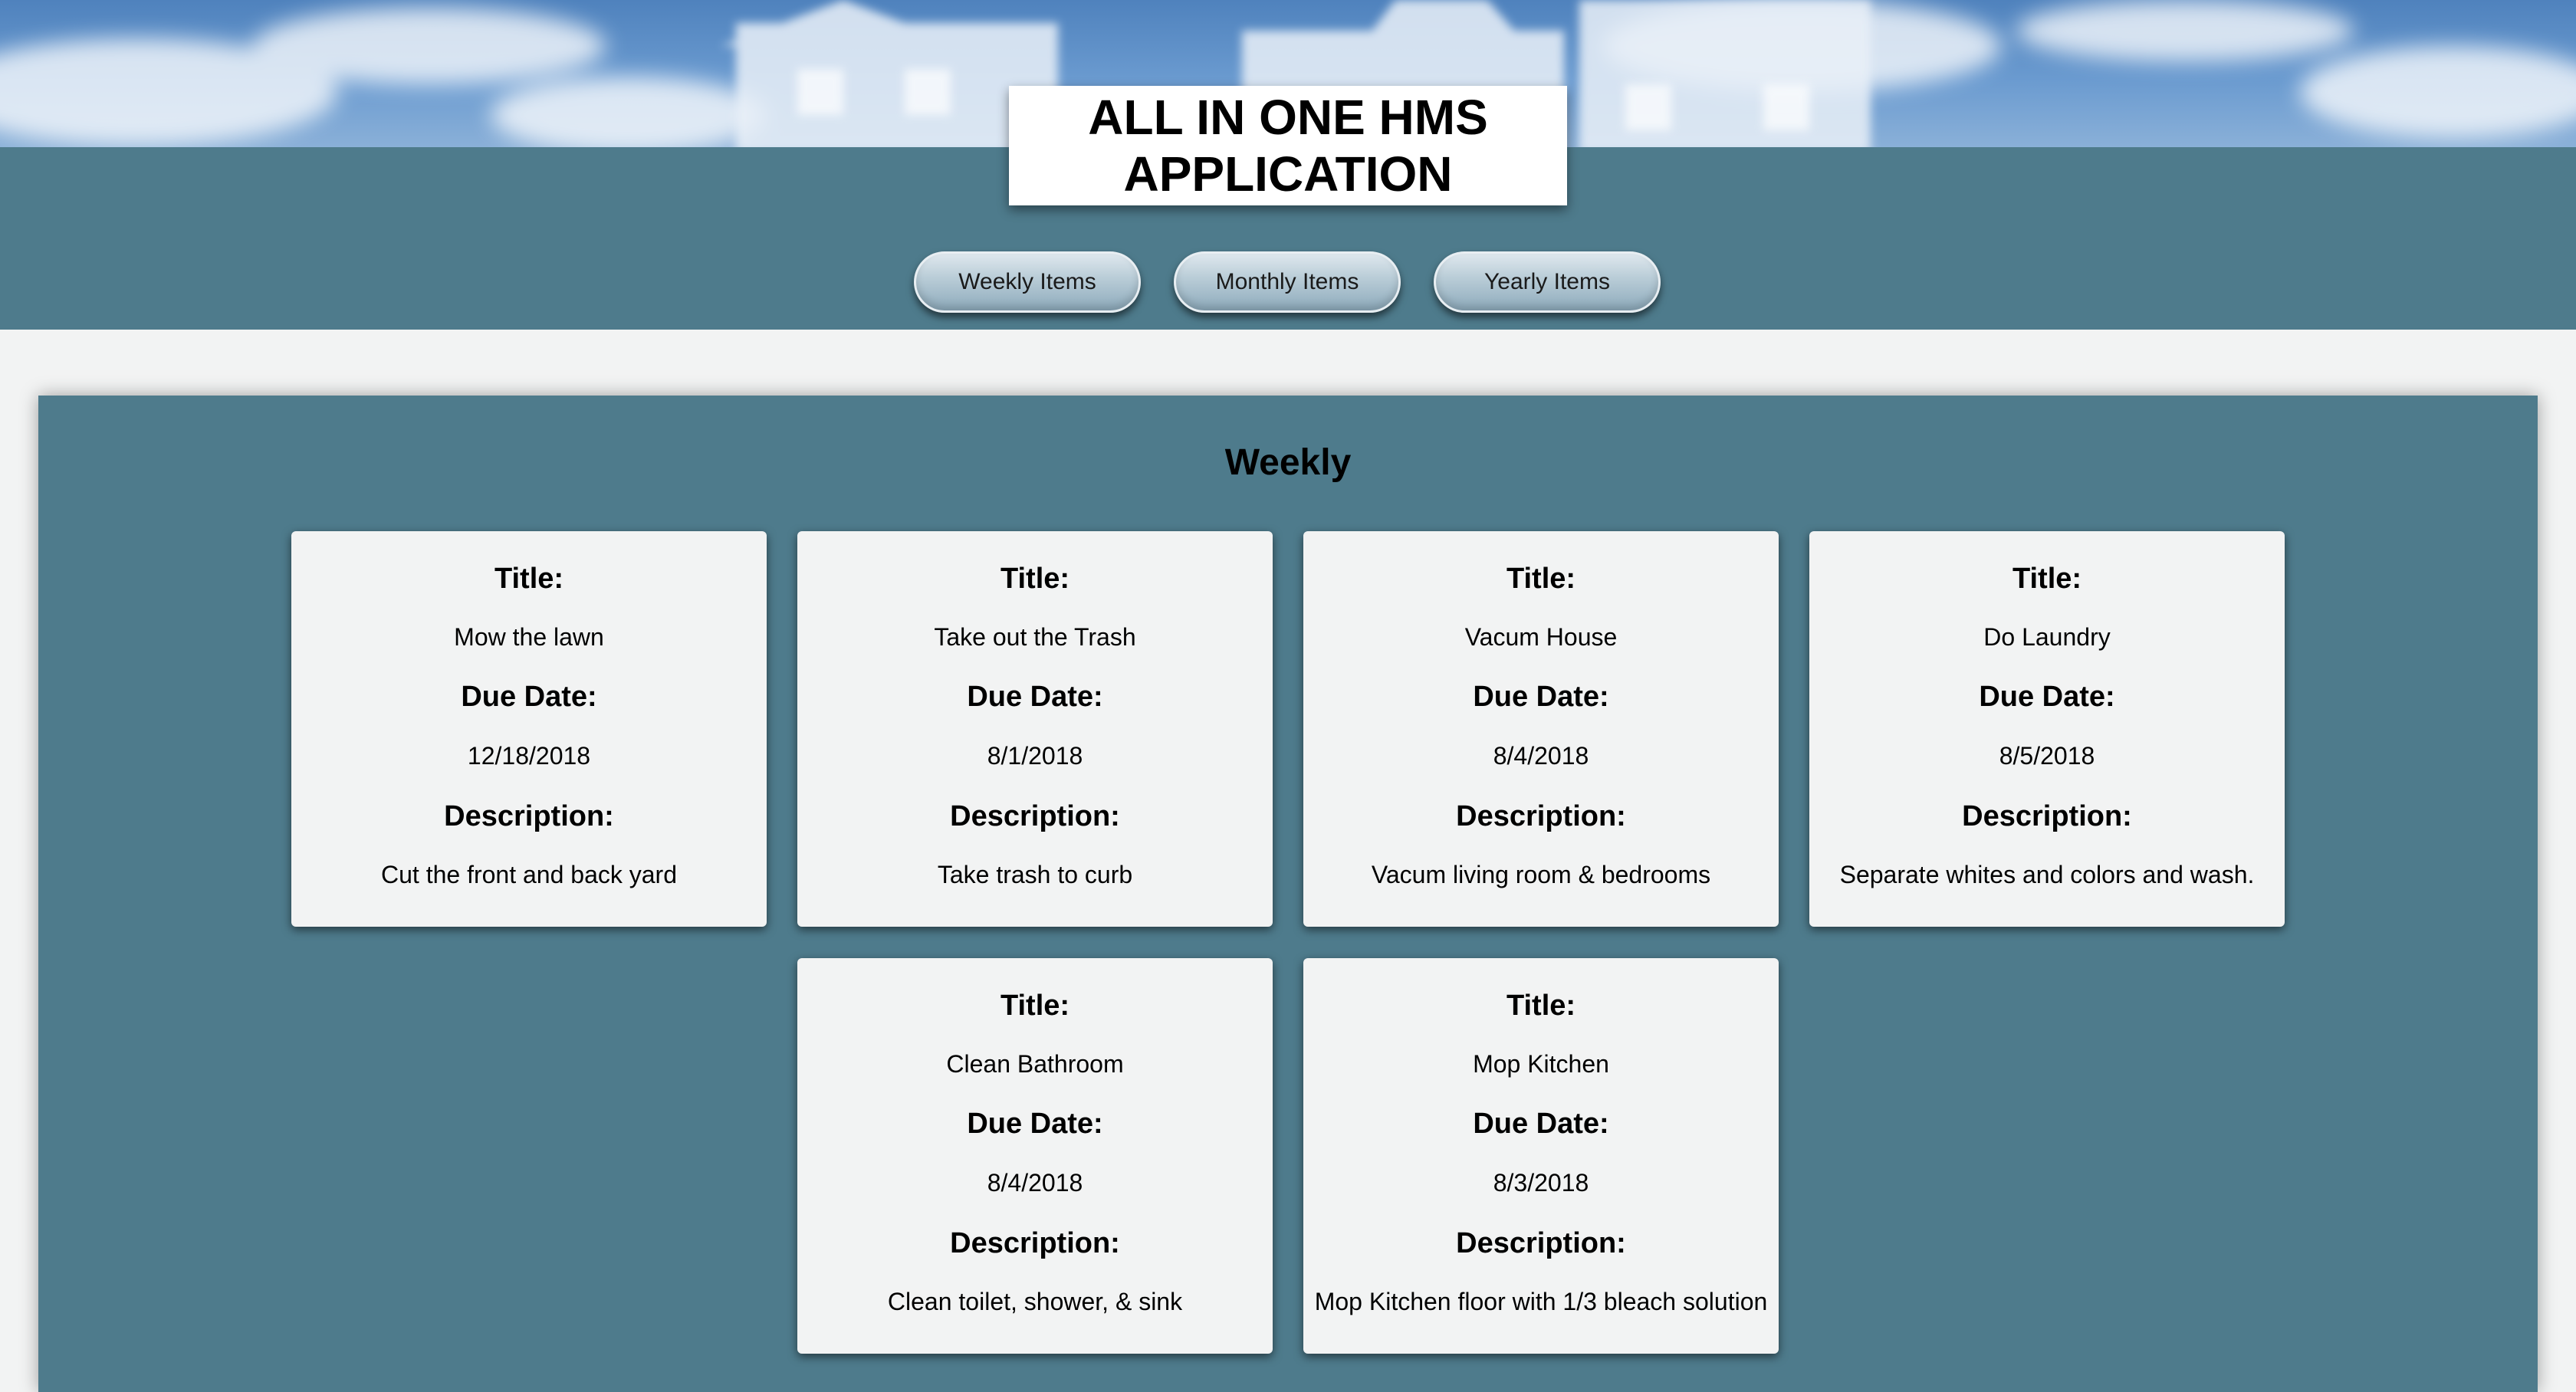 This screenshot has height=1392, width=2576. I want to click on app-title: ALL IN ONE HMS APPLICATION, so click(1288, 146).